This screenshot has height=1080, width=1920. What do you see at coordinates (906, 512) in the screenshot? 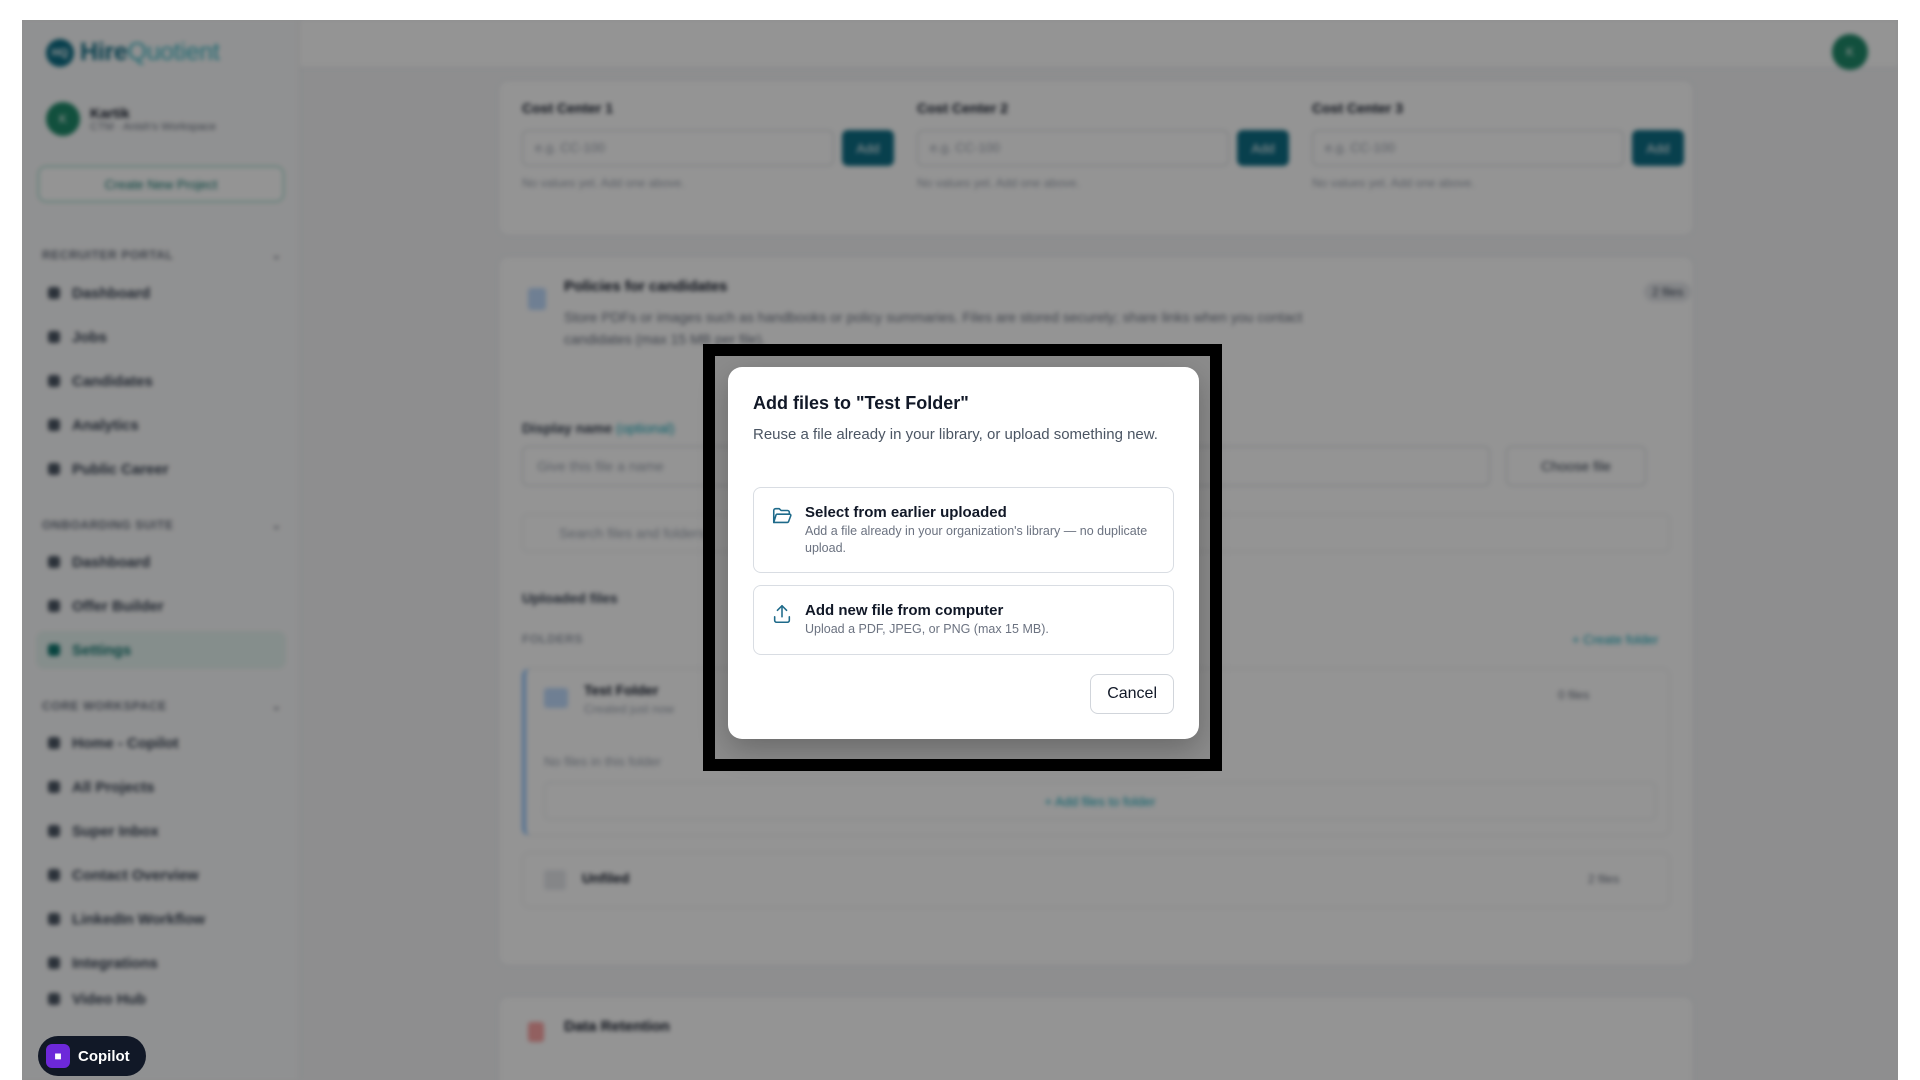
I see `option-title: Select from earlier uploaded` at bounding box center [906, 512].